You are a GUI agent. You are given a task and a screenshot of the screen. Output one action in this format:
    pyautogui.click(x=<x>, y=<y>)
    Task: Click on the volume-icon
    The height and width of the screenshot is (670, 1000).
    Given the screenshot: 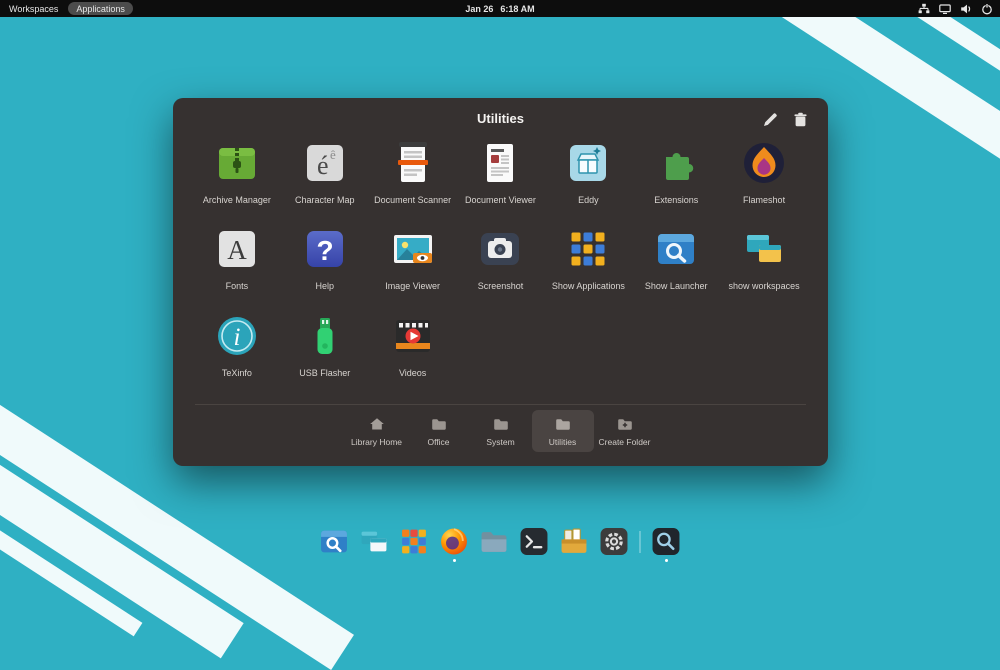 What is the action you would take?
    pyautogui.click(x=966, y=9)
    